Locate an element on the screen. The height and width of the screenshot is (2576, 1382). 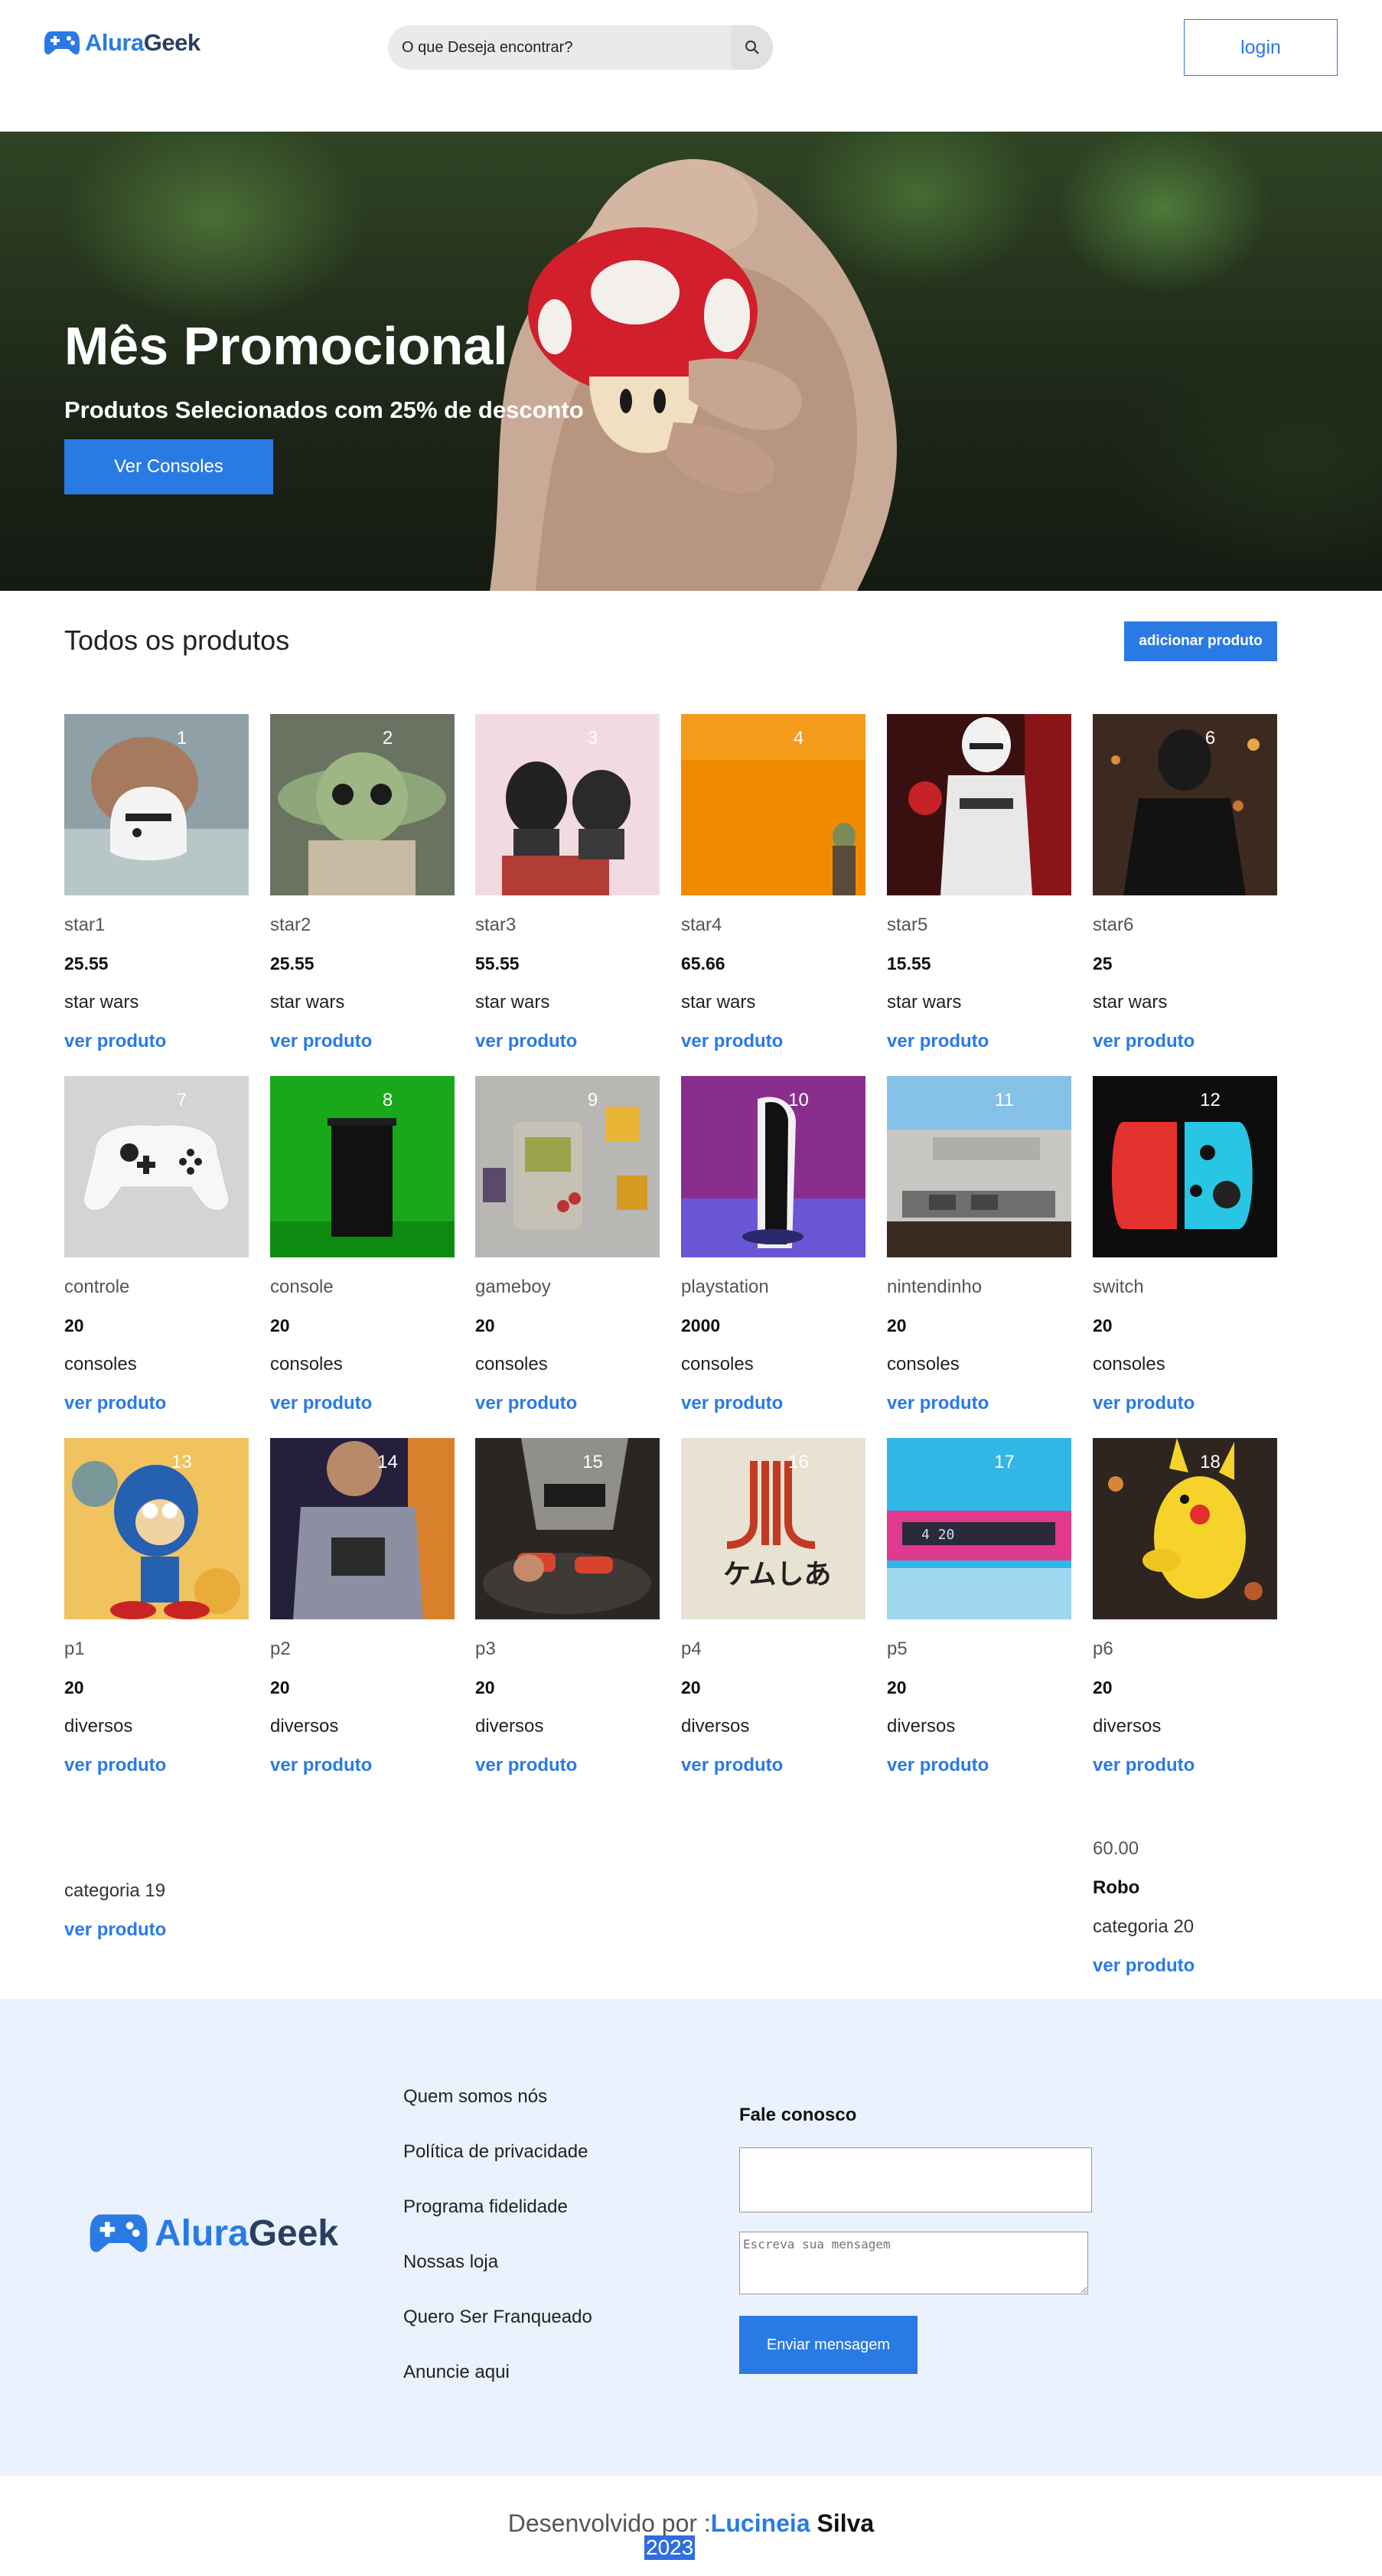
product-card: 15 p3 20 diversos ver produto is located at coordinates (567, 1606).